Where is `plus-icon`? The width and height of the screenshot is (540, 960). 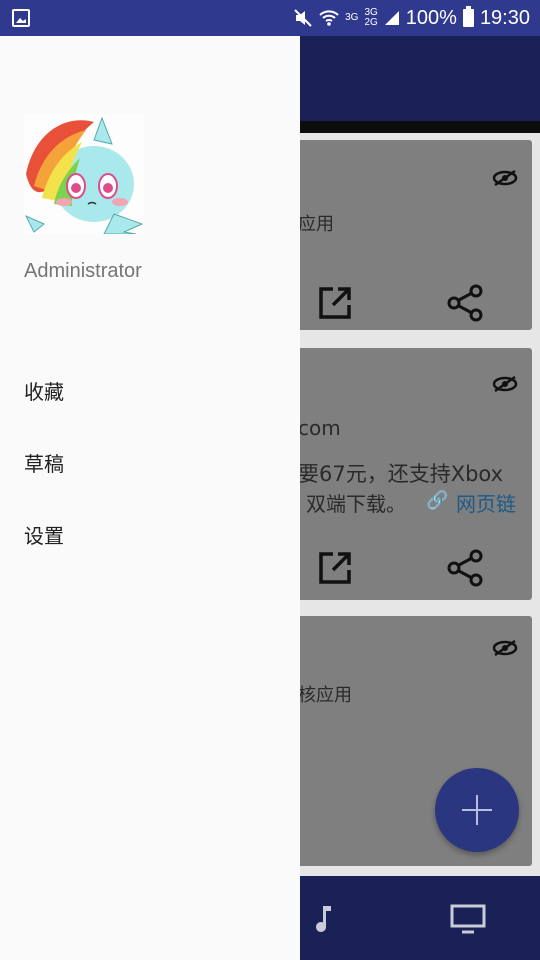
plus-icon is located at coordinates (477, 810).